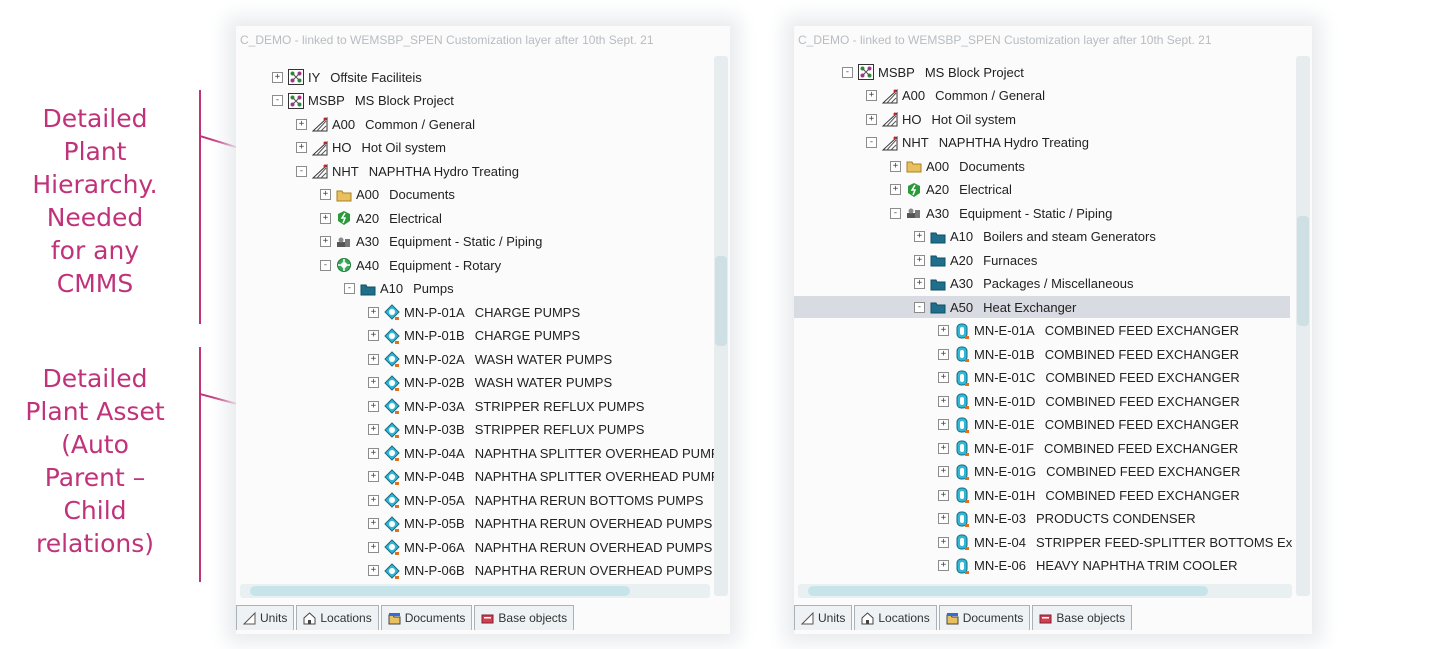 The height and width of the screenshot is (649, 1441). I want to click on tree-row: + MN-P-06A NAPHTHA RERUN OVERHEAD PUMPS, so click(474, 547).